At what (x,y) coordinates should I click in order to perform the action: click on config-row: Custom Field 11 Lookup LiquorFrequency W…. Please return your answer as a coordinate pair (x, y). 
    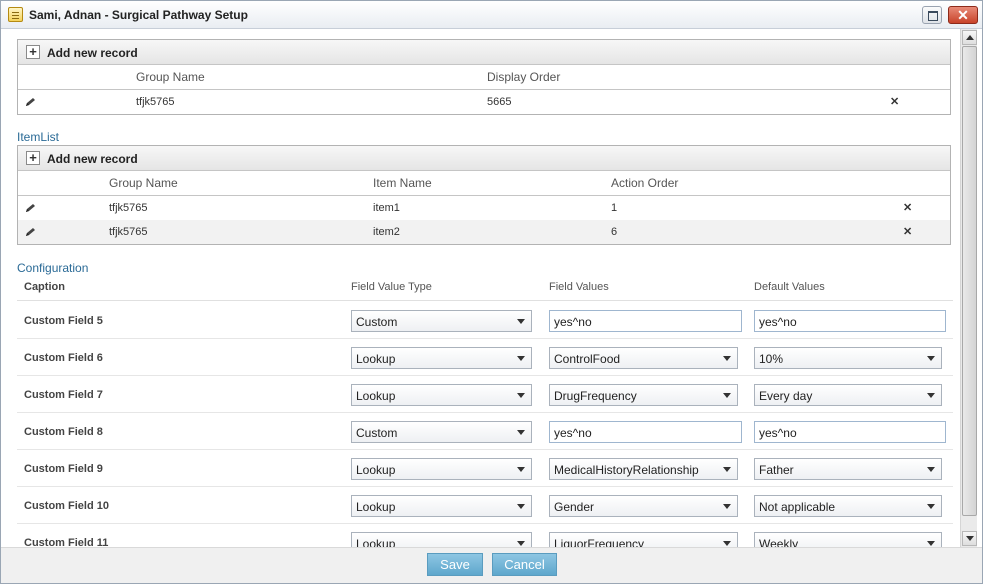
    Looking at the image, I should click on (485, 535).